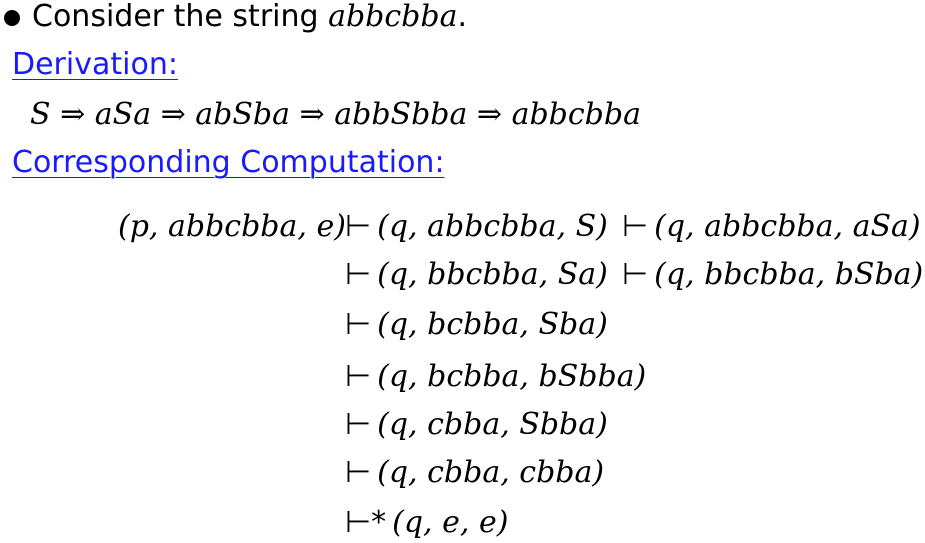  I want to click on bullet-icon, so click(12, 18).